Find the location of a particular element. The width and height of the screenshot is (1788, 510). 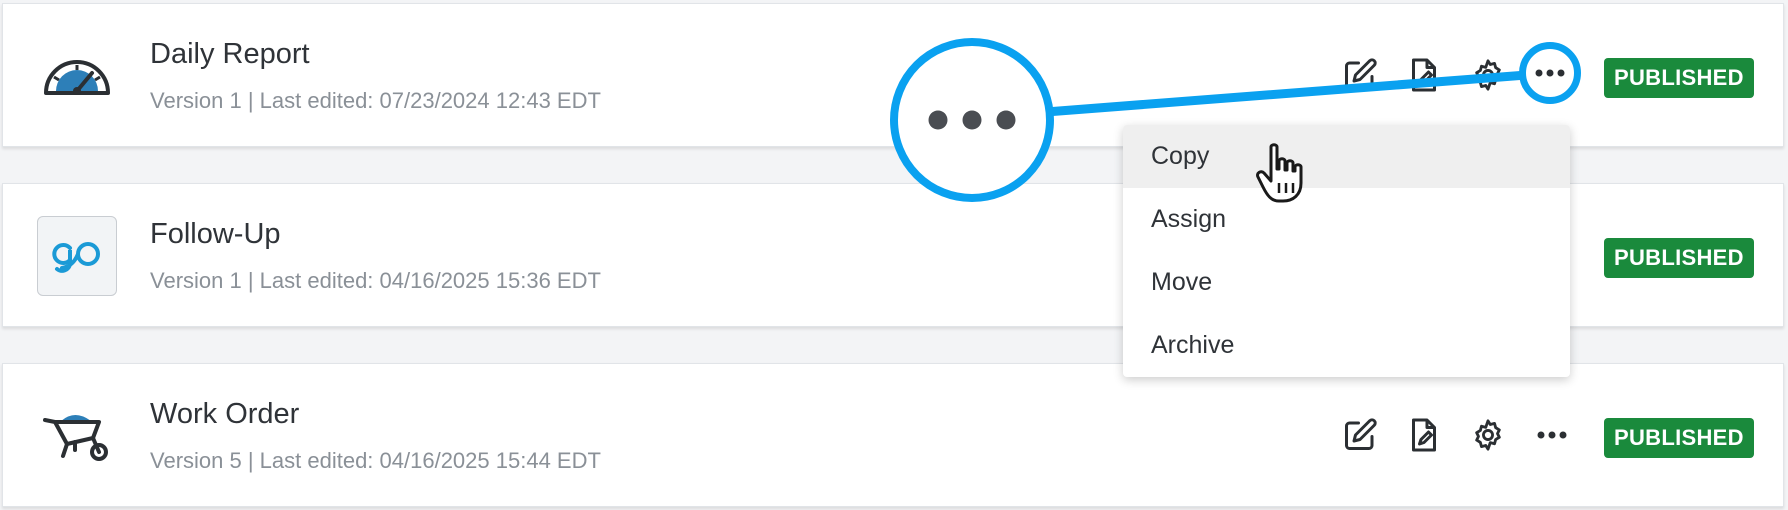

hand-cursor-icon is located at coordinates (1282, 176).